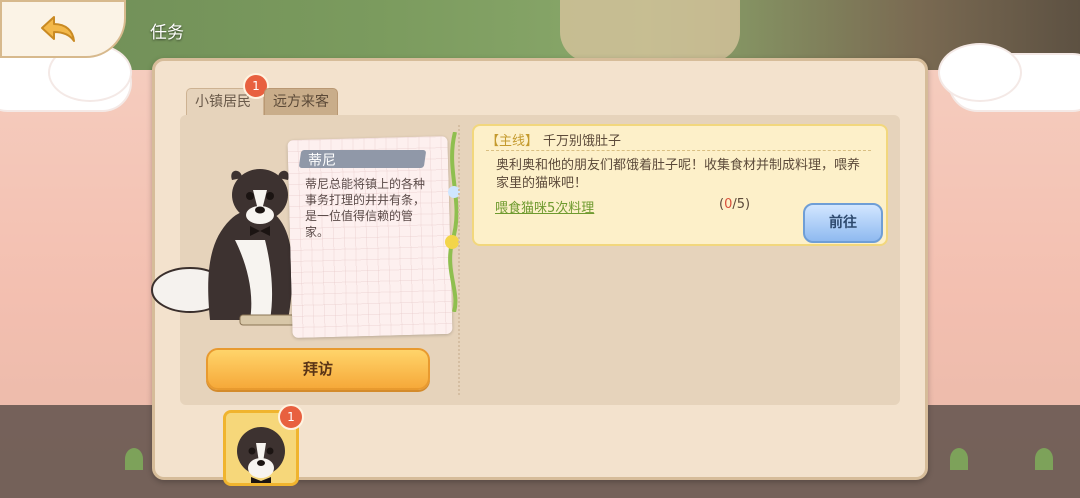 The height and width of the screenshot is (498, 1080). Describe the element at coordinates (741, 204) in the screenshot. I see `progress-total: /5)` at that location.